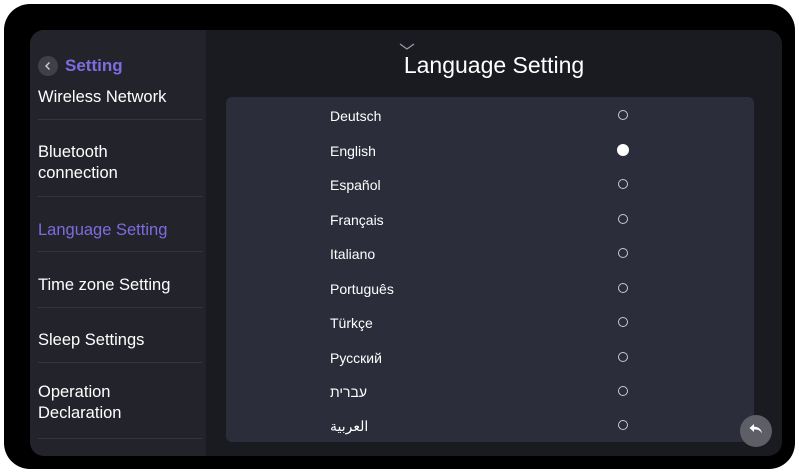  I want to click on language-option-arabic: العربية, so click(490, 426).